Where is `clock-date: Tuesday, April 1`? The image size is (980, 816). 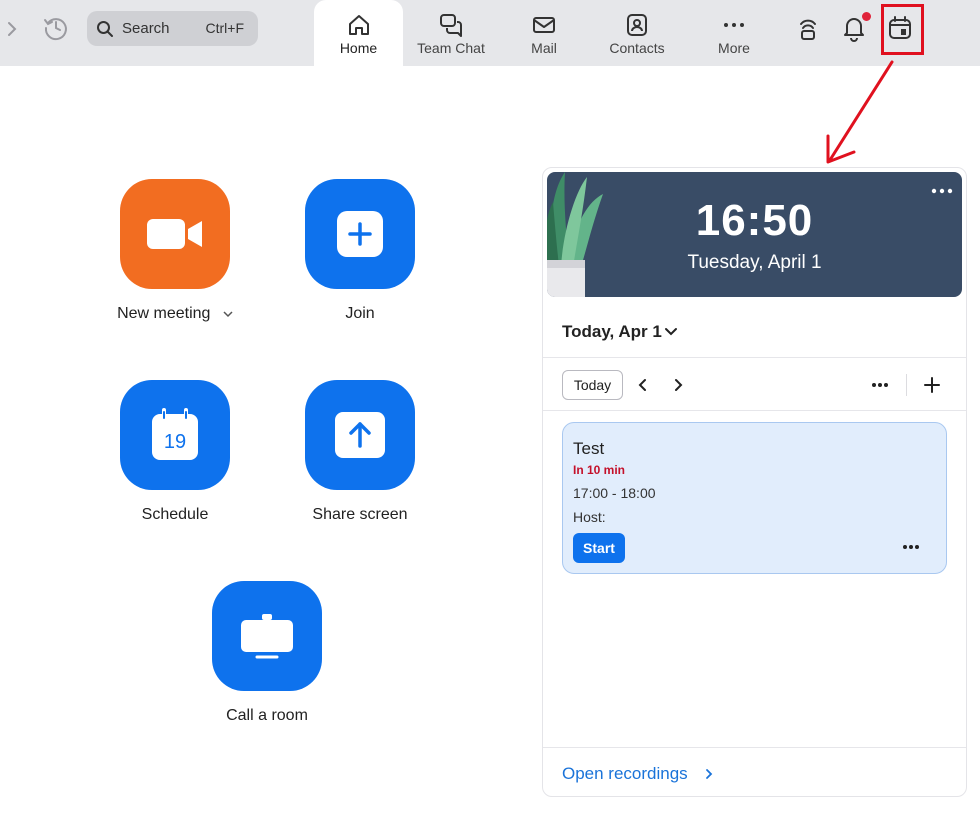 clock-date: Tuesday, April 1 is located at coordinates (754, 262).